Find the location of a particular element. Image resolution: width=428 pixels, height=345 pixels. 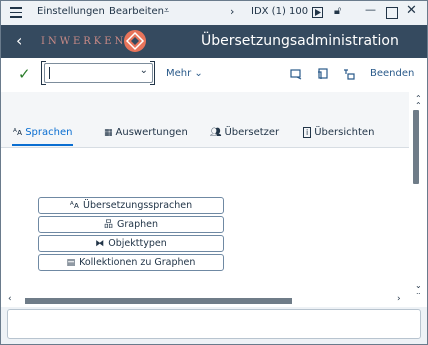

lock-icon: 🔓︎ is located at coordinates (337, 11).